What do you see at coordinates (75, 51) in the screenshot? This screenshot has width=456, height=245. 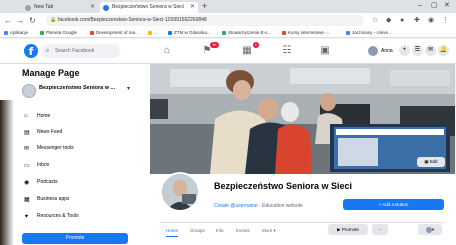 I see `search-placeholder: Search Facebook` at bounding box center [75, 51].